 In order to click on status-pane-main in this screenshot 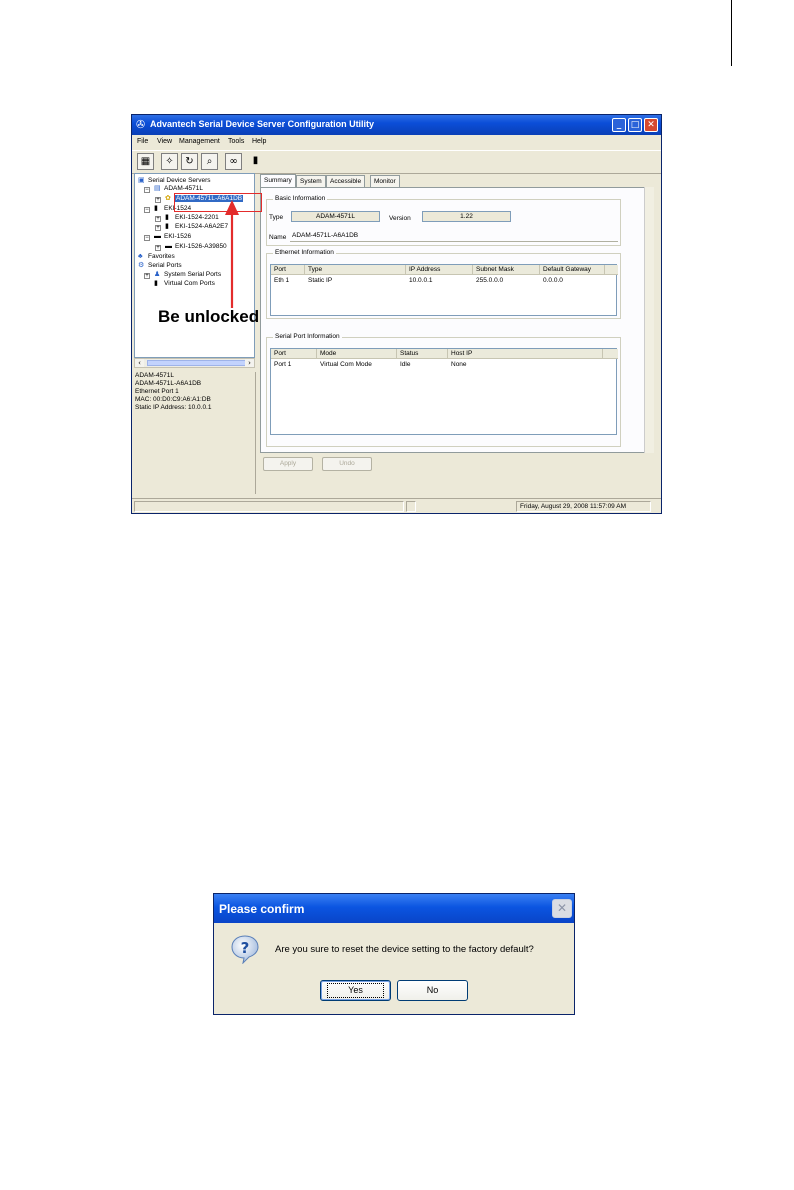, I will do `click(269, 506)`.